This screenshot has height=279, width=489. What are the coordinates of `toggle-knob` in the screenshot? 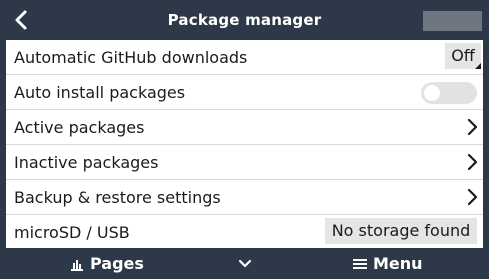 It's located at (432, 93).